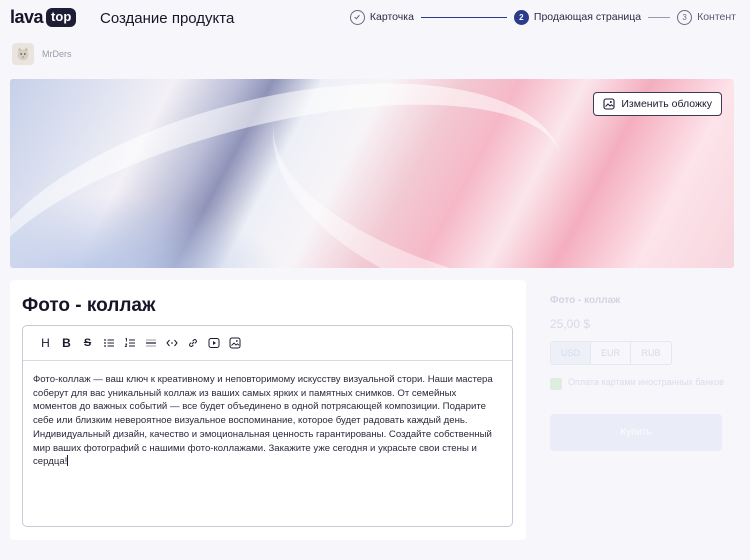 The height and width of the screenshot is (560, 750). I want to click on step-card: Карточка, so click(381, 17).